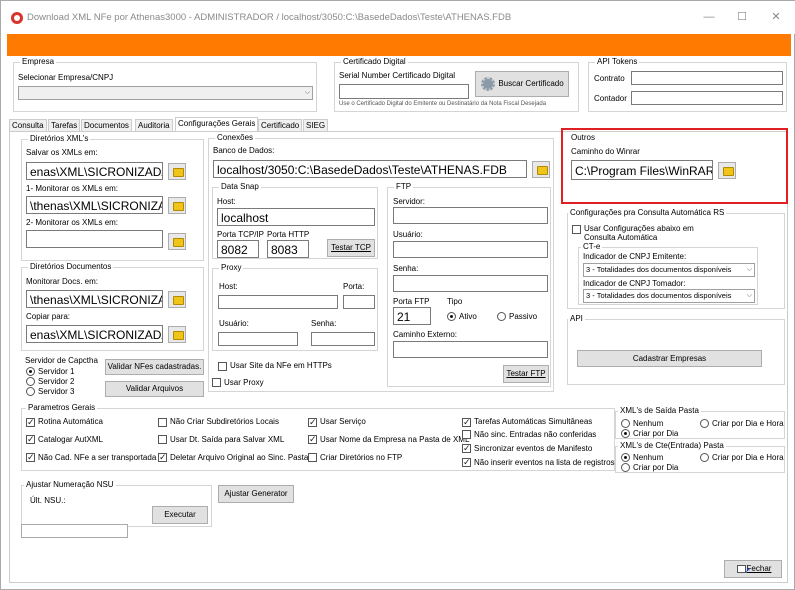  Describe the element at coordinates (669, 358) in the screenshot. I see `cadastrar-empresas-button: Cadastrar Empresas` at that location.